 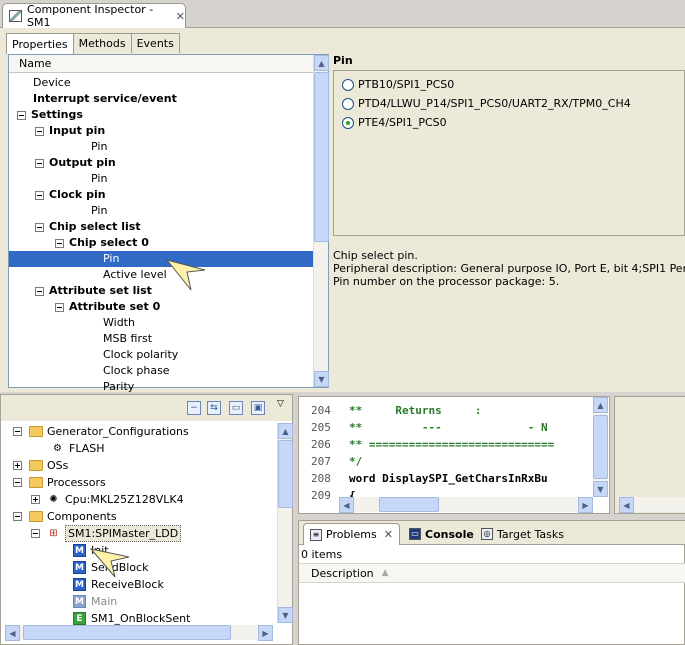 I want to click on tree-item: OSs, so click(x=139, y=465).